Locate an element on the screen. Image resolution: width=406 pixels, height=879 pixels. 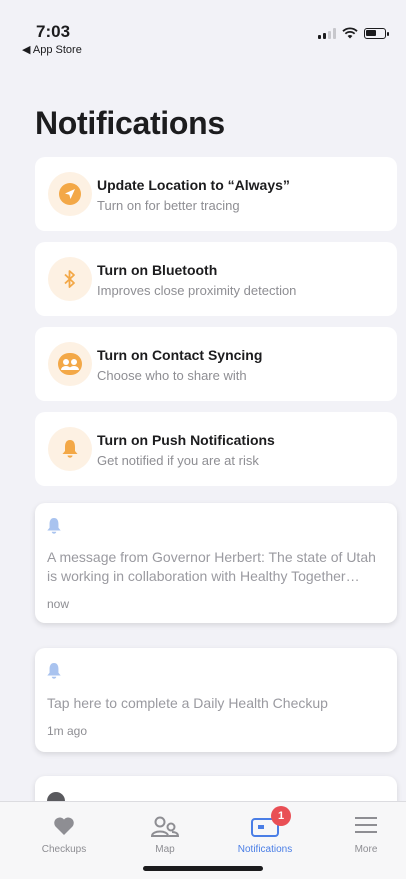
status-icons is located at coordinates (353, 33).